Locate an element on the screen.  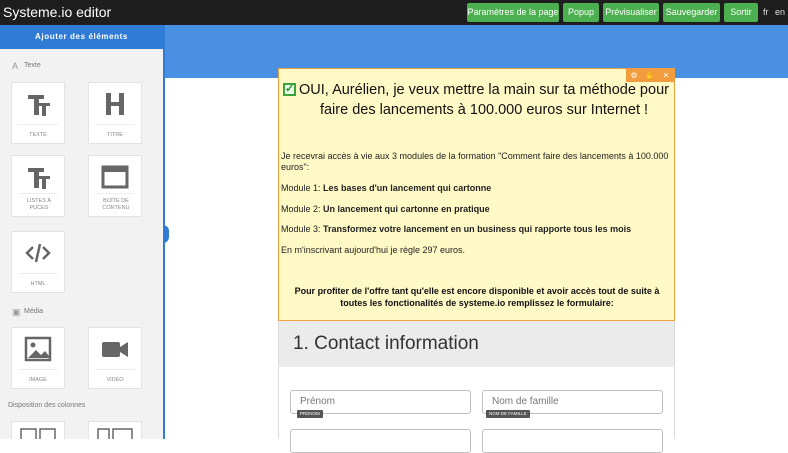
checkbox-check-icon: ✓ is located at coordinates (289, 89).